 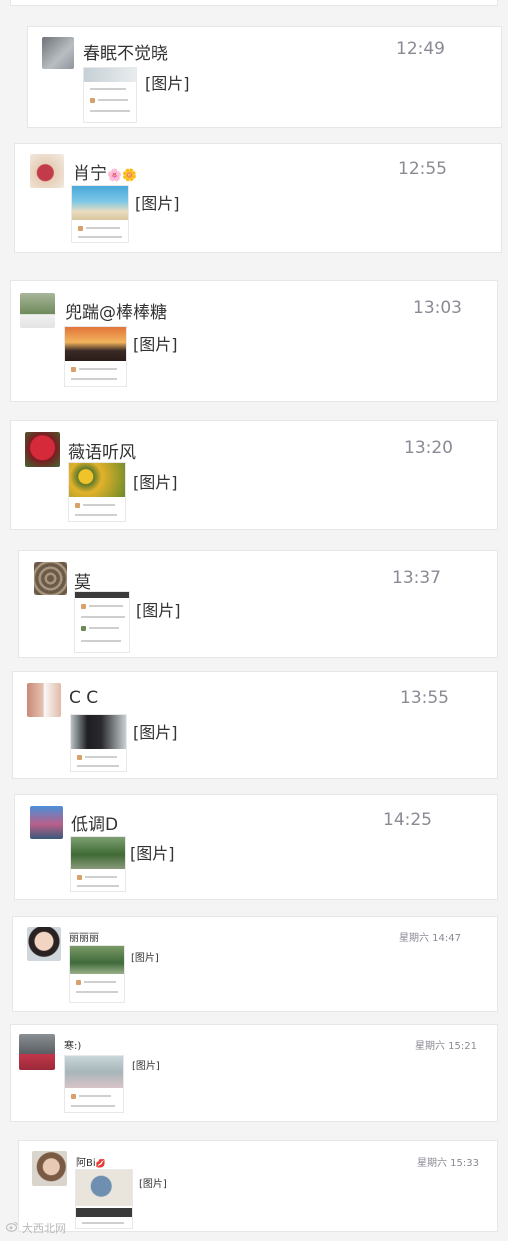 What do you see at coordinates (12, 1226) in the screenshot?
I see `weibo-icon` at bounding box center [12, 1226].